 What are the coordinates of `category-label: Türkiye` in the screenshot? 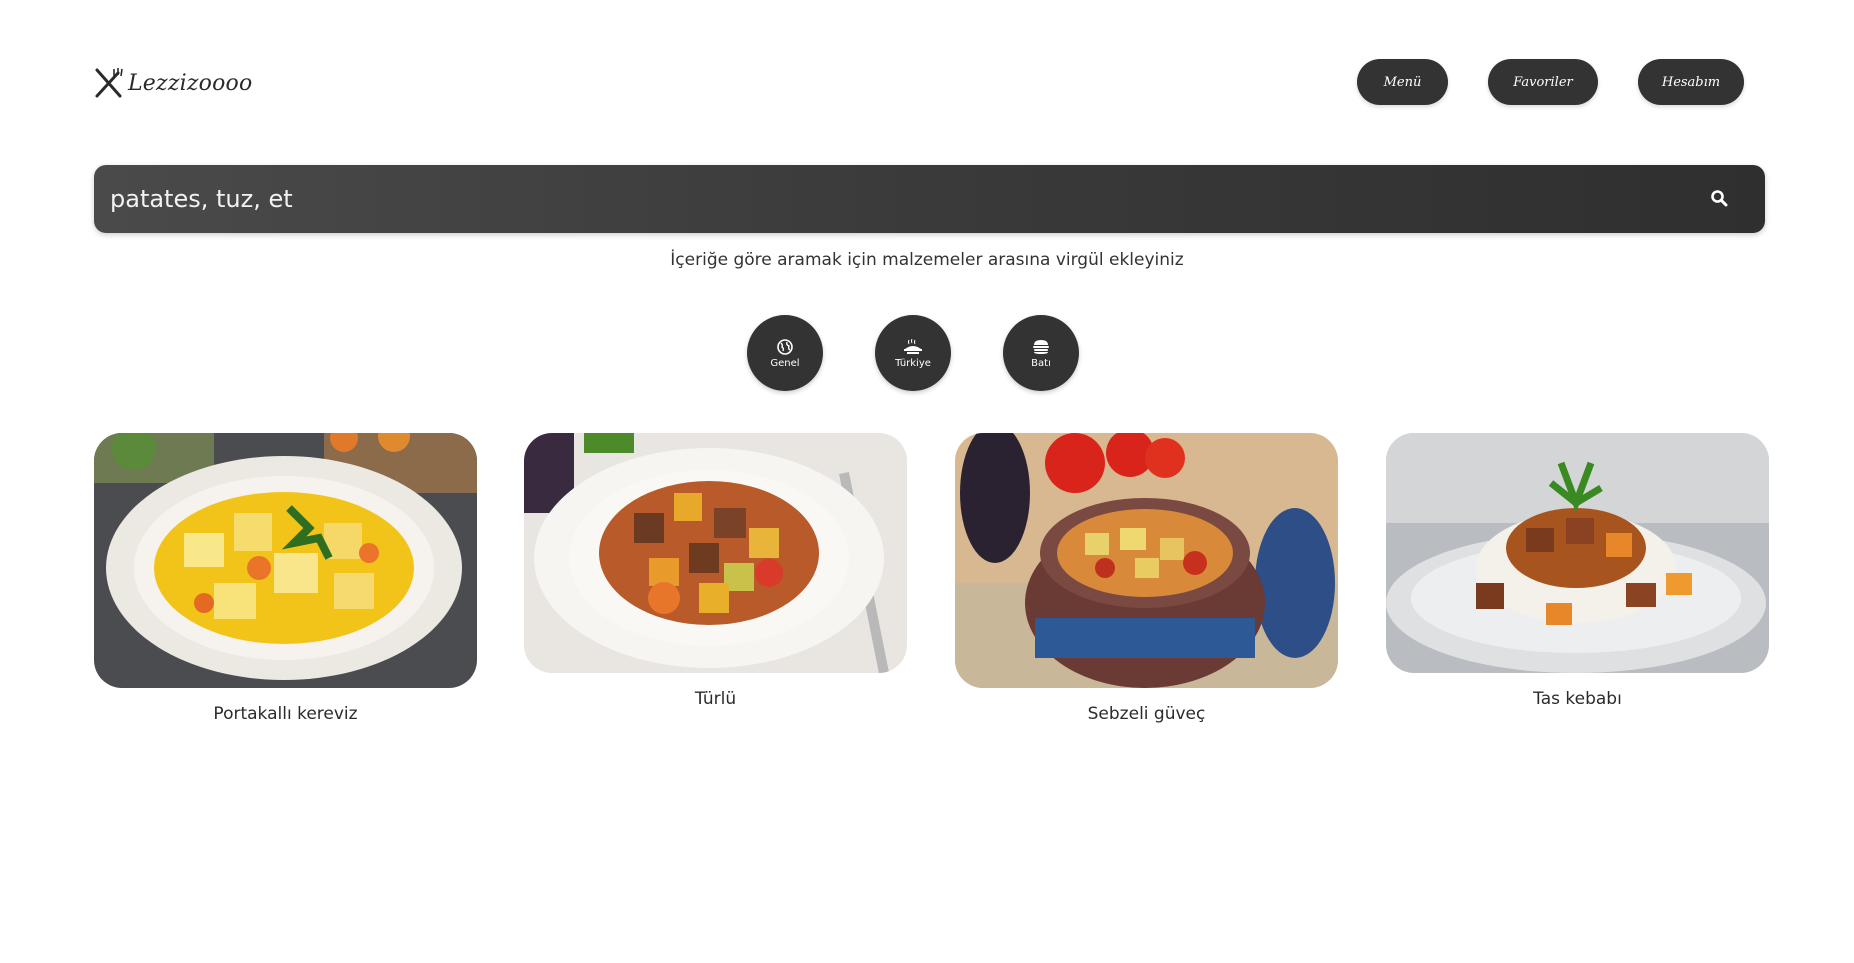 It's located at (913, 363).